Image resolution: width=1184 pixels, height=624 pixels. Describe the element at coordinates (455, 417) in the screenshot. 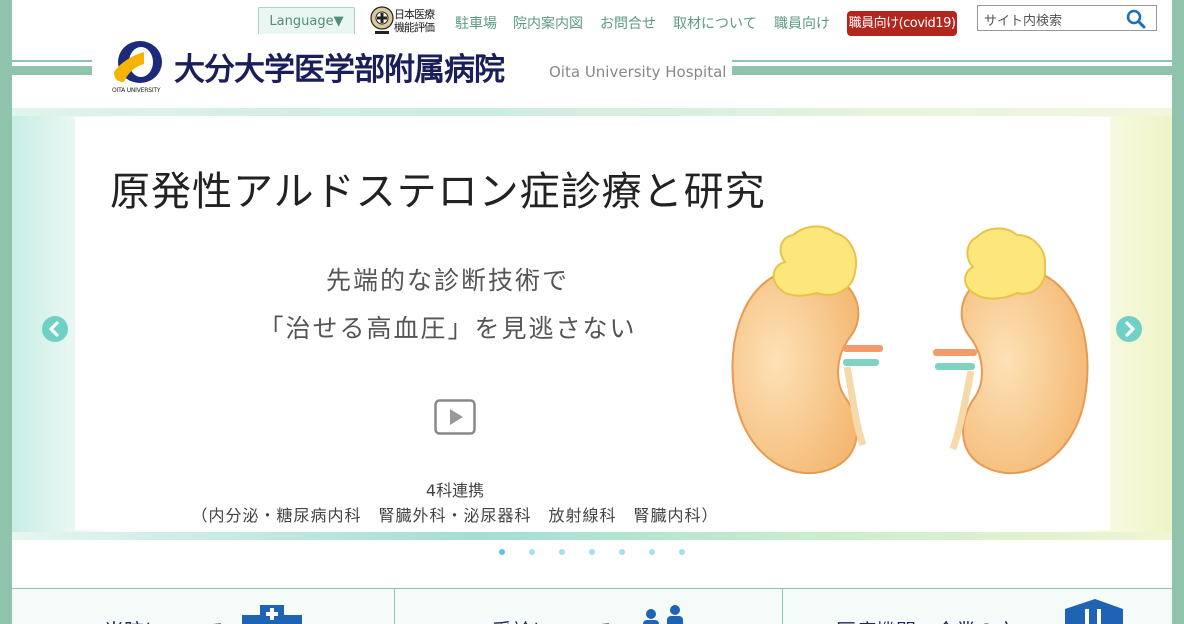

I see `play-icon` at that location.